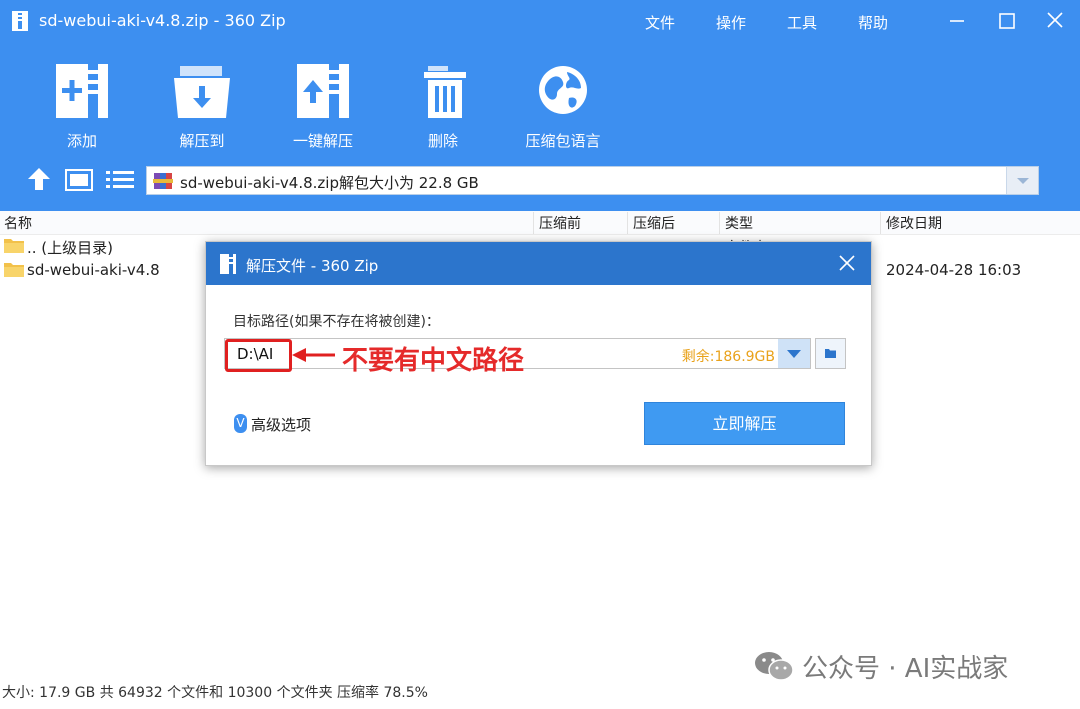 This screenshot has height=709, width=1080. Describe the element at coordinates (163, 181) in the screenshot. I see `winrar-archive-icon` at that location.